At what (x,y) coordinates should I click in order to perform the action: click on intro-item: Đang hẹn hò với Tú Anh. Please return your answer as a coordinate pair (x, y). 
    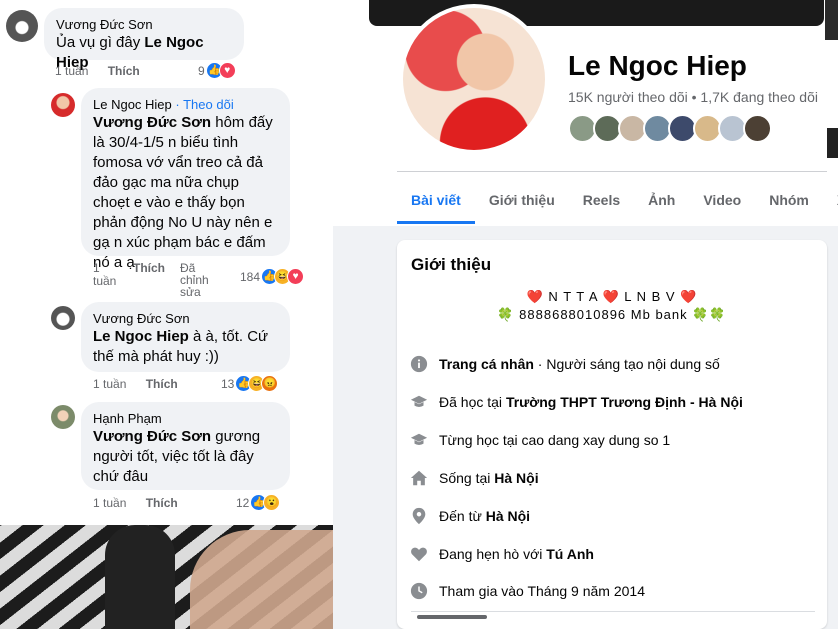
    Looking at the image, I should click on (501, 554).